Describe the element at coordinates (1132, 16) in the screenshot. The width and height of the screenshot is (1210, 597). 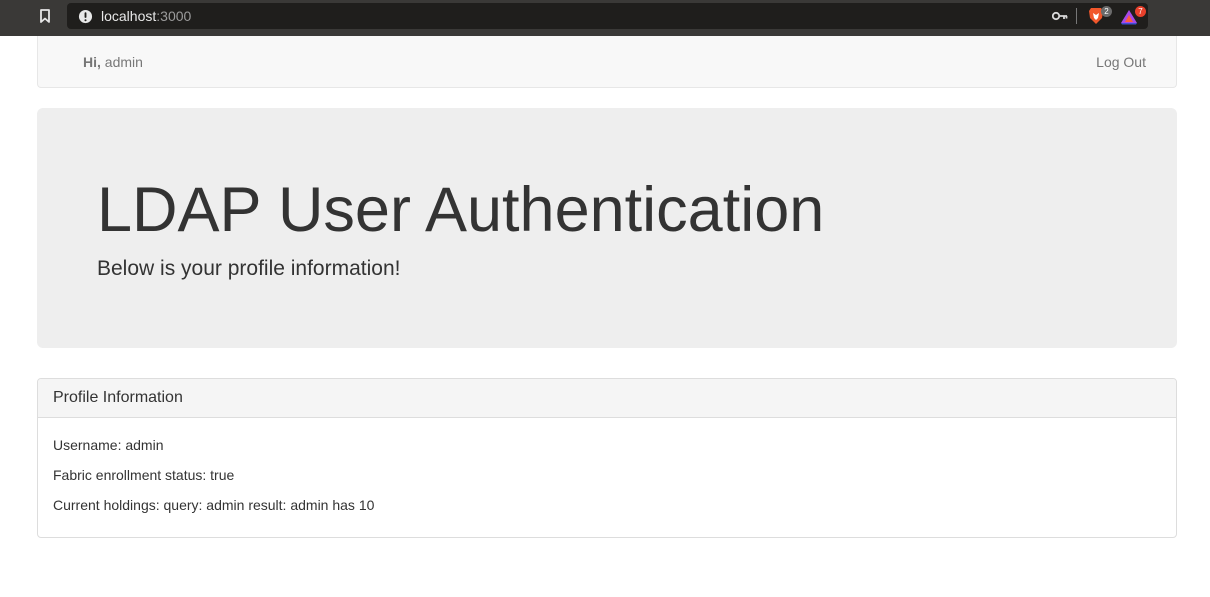
I see `brave-rewards-button: 7` at that location.